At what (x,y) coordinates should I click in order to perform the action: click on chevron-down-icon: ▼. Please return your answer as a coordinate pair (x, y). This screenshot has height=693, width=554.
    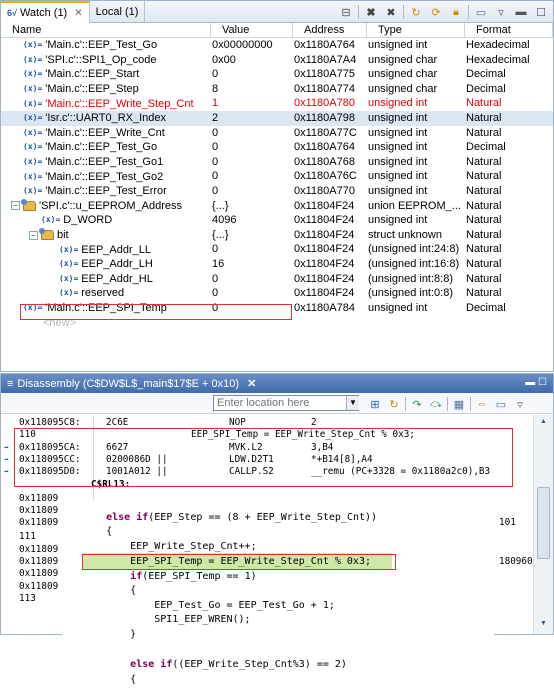
    Looking at the image, I should click on (352, 403).